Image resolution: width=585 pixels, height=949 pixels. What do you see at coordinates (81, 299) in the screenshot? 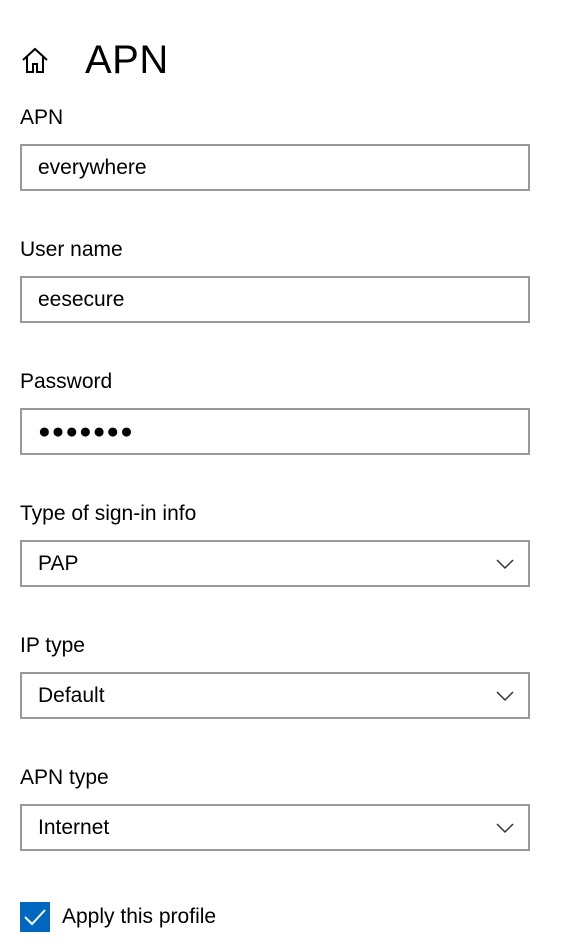
I see `username-value: eesecure` at bounding box center [81, 299].